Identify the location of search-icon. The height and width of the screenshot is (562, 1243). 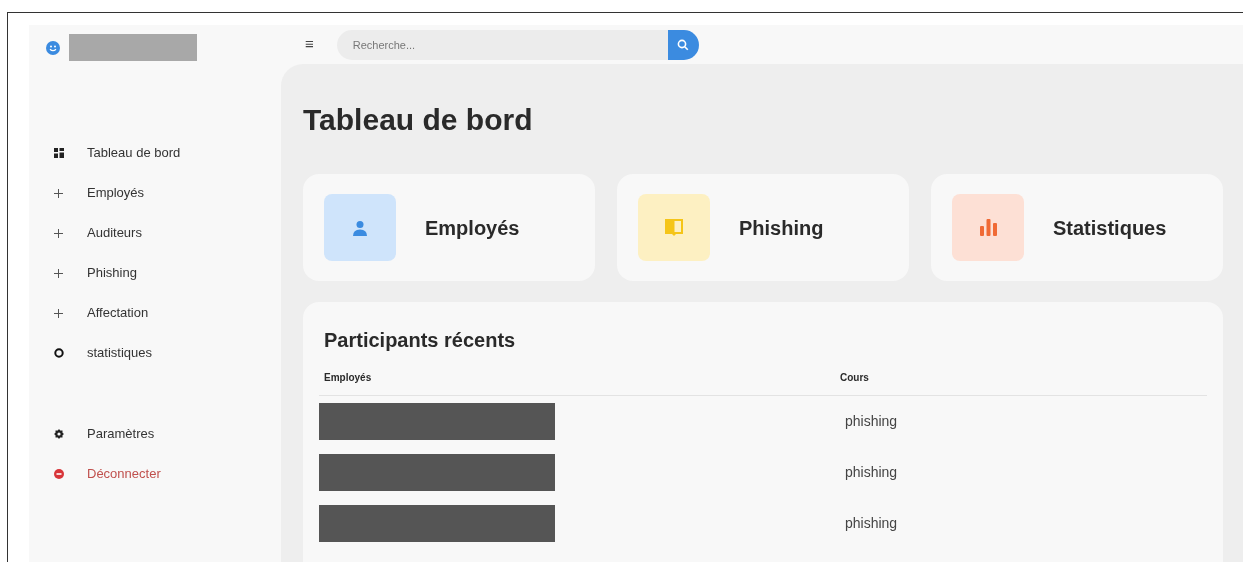
(683, 44).